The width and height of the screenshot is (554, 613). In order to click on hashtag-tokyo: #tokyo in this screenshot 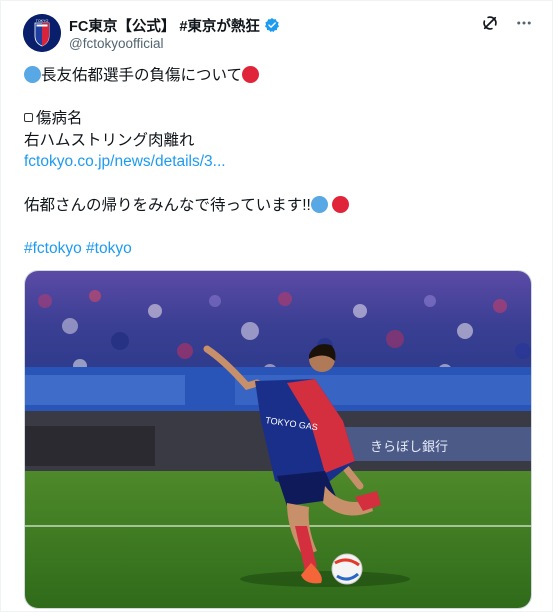, I will do `click(109, 248)`.